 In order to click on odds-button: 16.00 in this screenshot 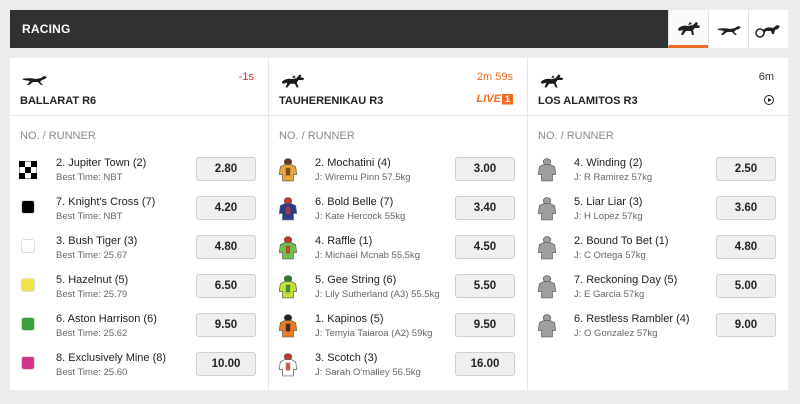, I will do `click(485, 364)`.